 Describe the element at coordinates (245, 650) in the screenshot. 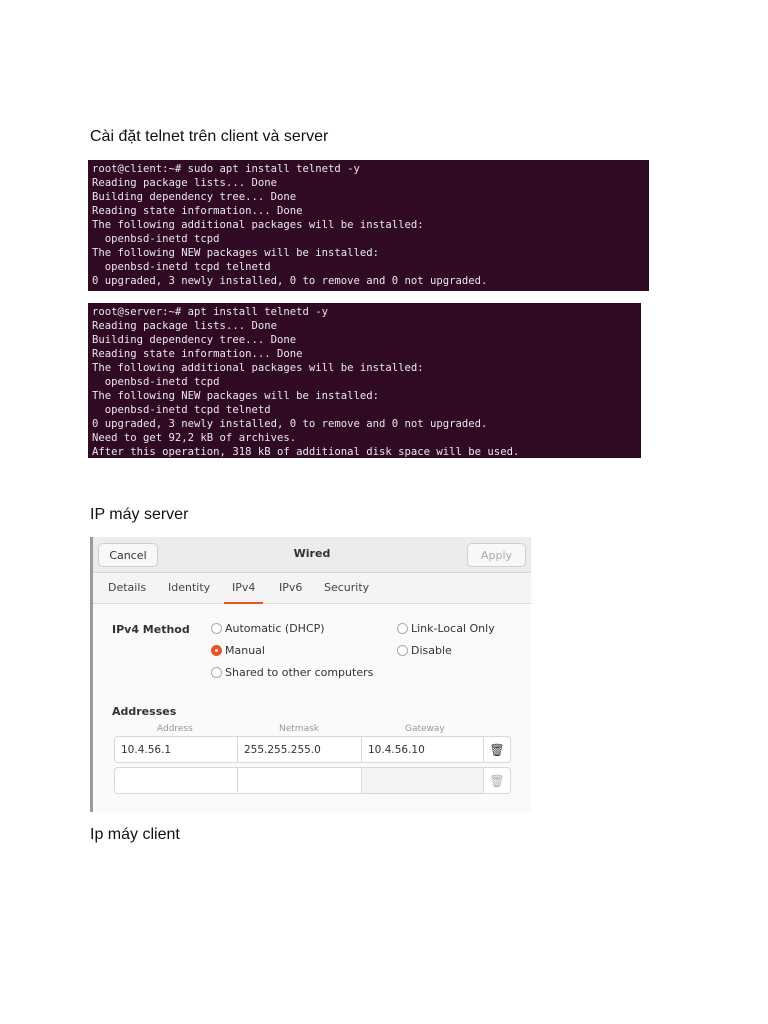

I see `radio-label: Manual` at that location.